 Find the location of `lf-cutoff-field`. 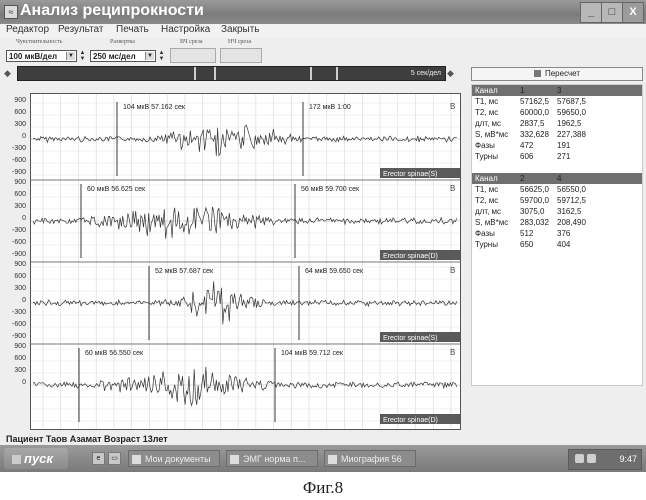

lf-cutoff-field is located at coordinates (241, 55).